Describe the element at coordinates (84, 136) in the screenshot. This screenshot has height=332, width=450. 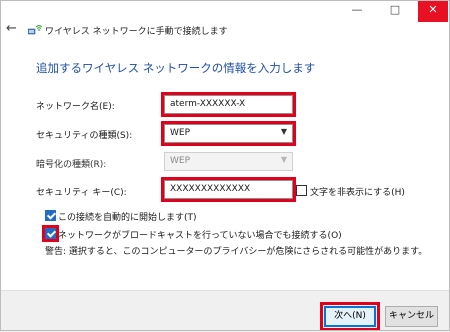
I see `security-type-label: セキュリティの種類(S):` at that location.